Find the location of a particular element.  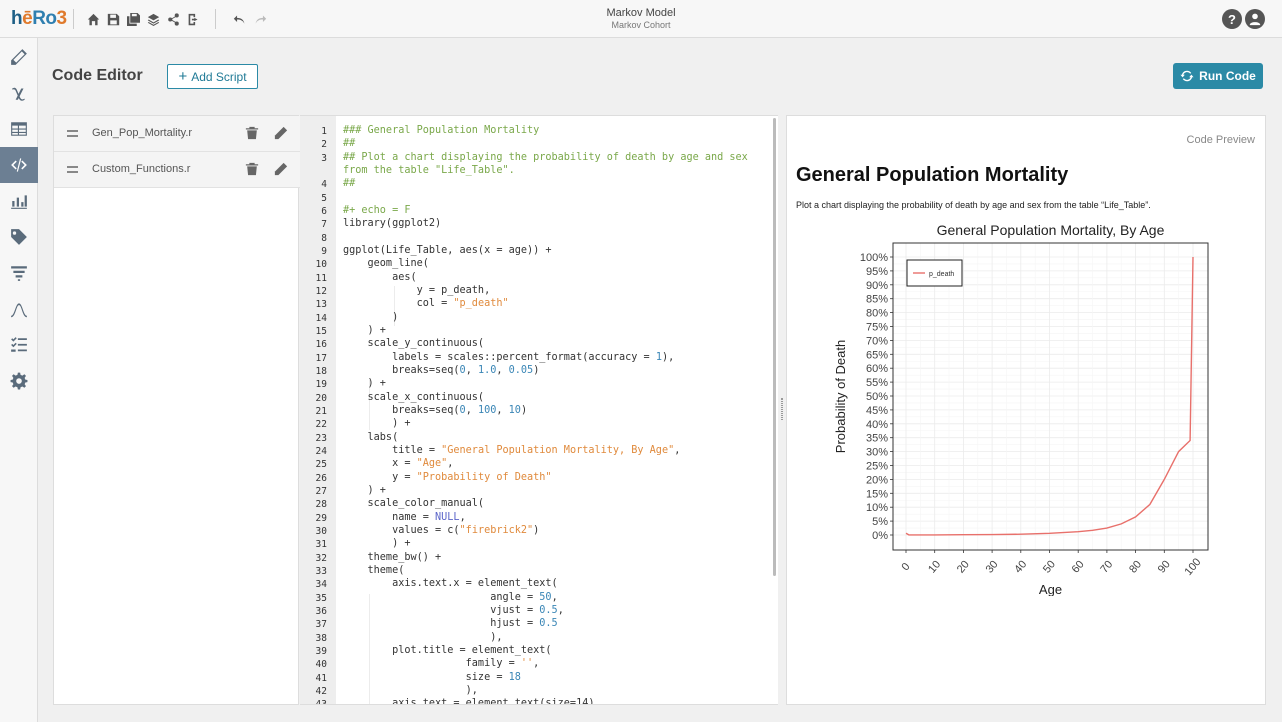

undo-icon is located at coordinates (239, 19).